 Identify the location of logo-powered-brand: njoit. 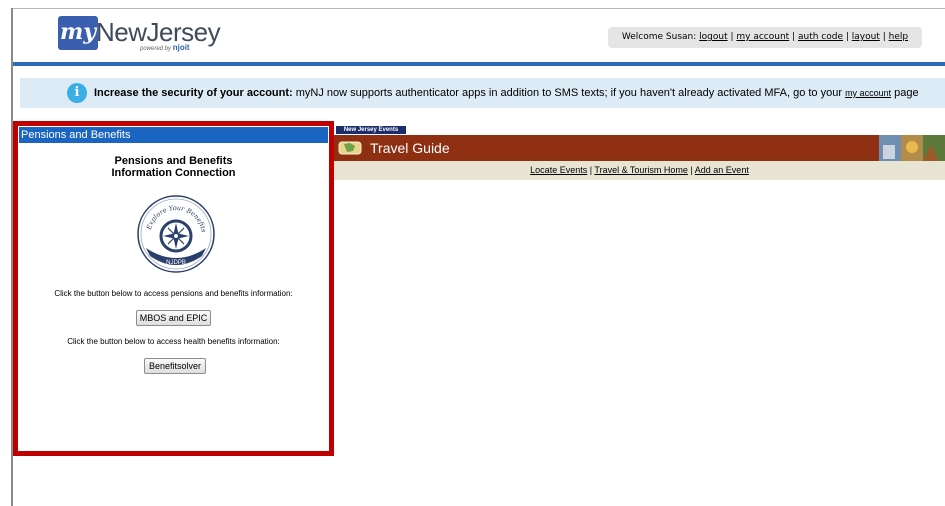
(181, 47).